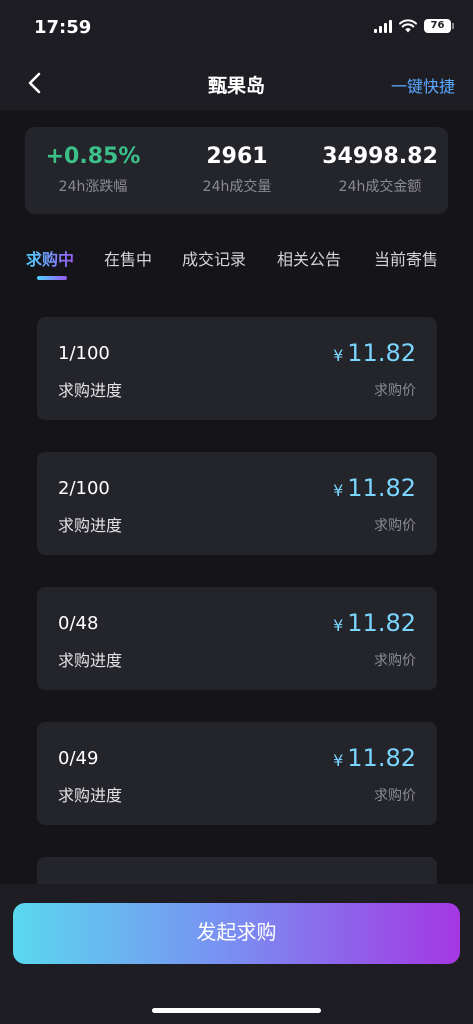 This screenshot has height=1024, width=473. What do you see at coordinates (423, 85) in the screenshot?
I see `quick-action-link: 一键快捷` at bounding box center [423, 85].